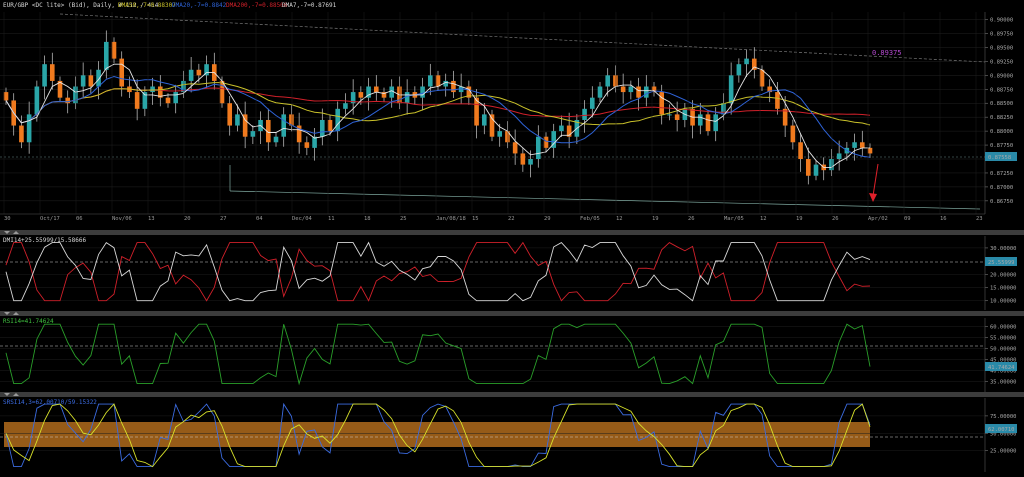  Describe the element at coordinates (50, 219) in the screenshot. I see `x-tick-label: Oct/17` at that location.